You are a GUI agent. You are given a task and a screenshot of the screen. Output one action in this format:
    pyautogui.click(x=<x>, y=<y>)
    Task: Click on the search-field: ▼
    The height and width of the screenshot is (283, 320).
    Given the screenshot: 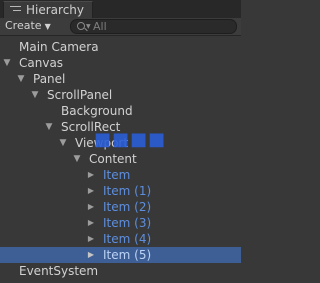 What is the action you would take?
    pyautogui.click(x=153, y=26)
    